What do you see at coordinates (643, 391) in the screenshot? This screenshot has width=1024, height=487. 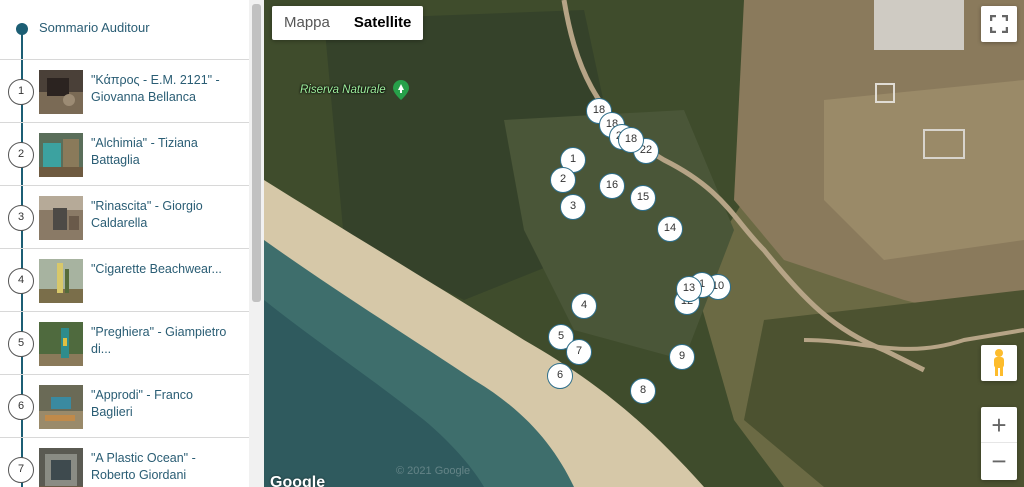 I see `map-marker: 8` at bounding box center [643, 391].